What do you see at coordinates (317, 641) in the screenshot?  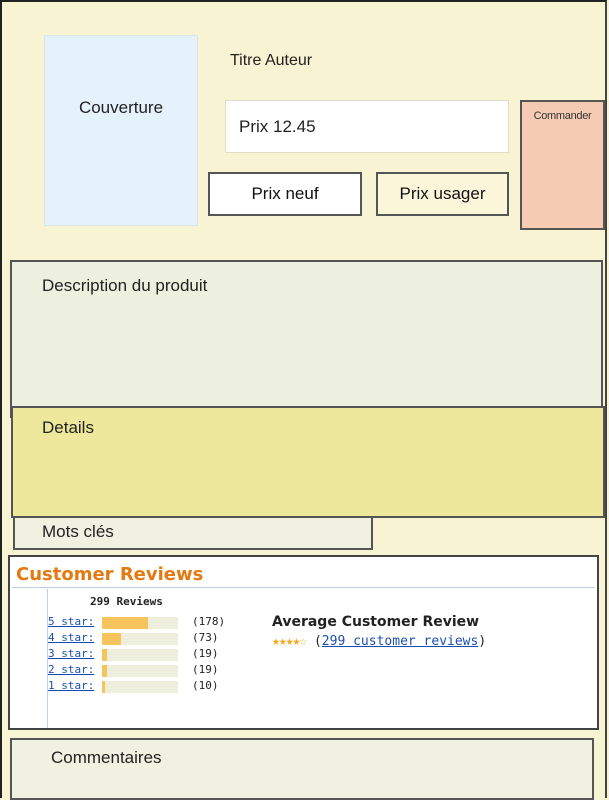 I see `paren-open: (` at bounding box center [317, 641].